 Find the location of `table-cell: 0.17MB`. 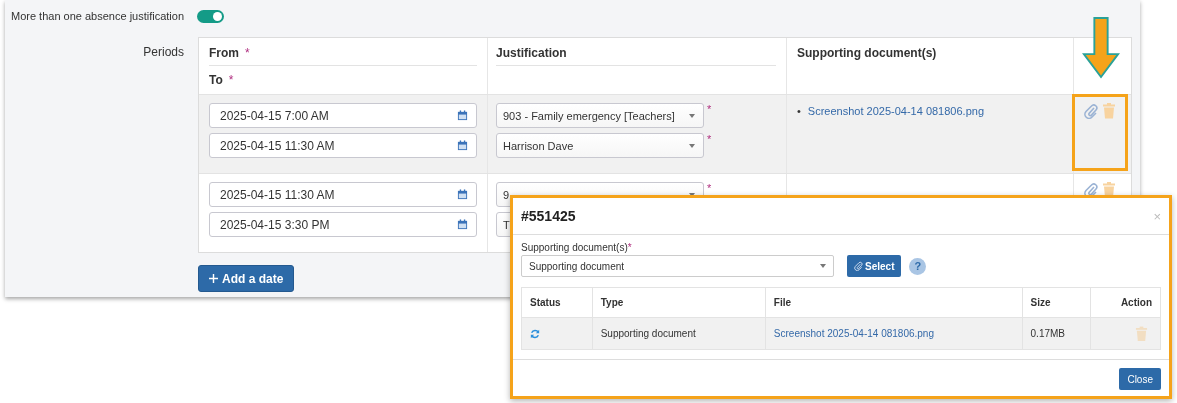

table-cell: 0.17MB is located at coordinates (1057, 333).